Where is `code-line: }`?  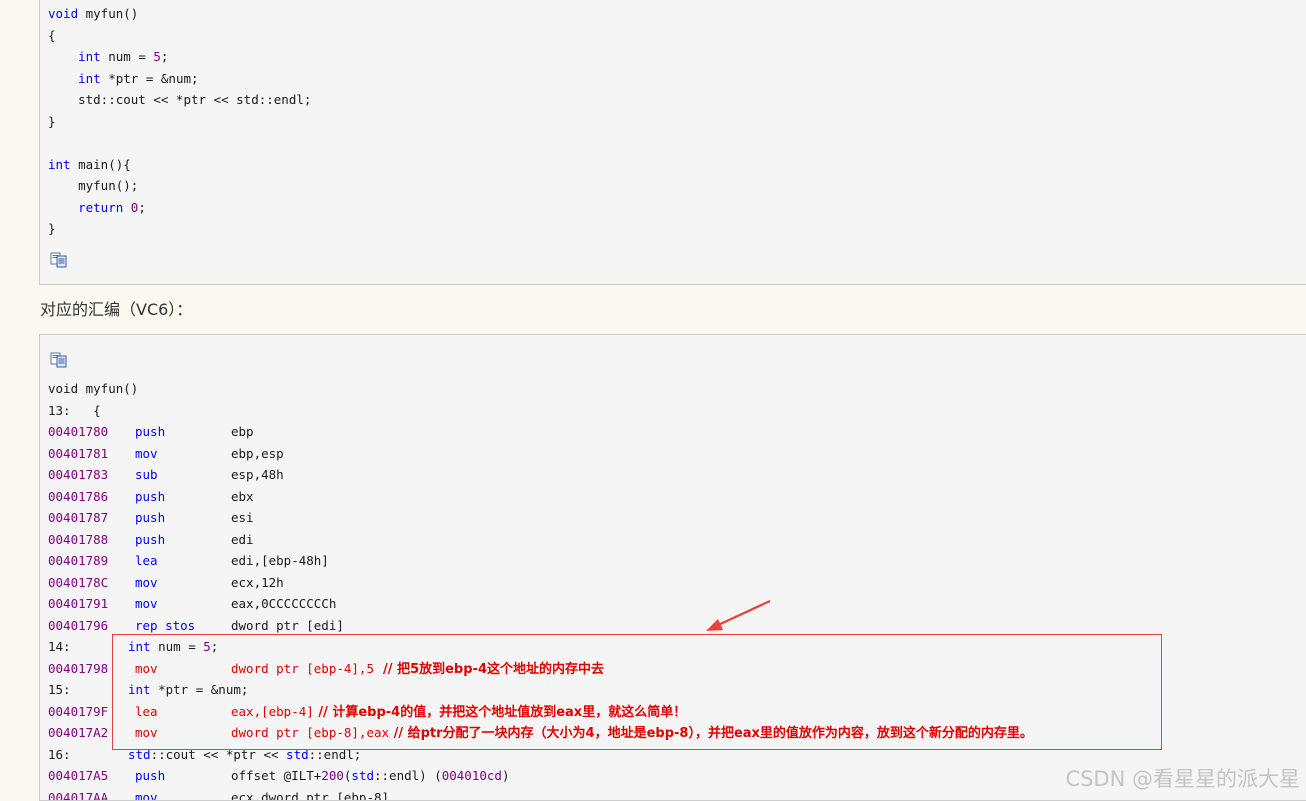 code-line: } is located at coordinates (52, 228).